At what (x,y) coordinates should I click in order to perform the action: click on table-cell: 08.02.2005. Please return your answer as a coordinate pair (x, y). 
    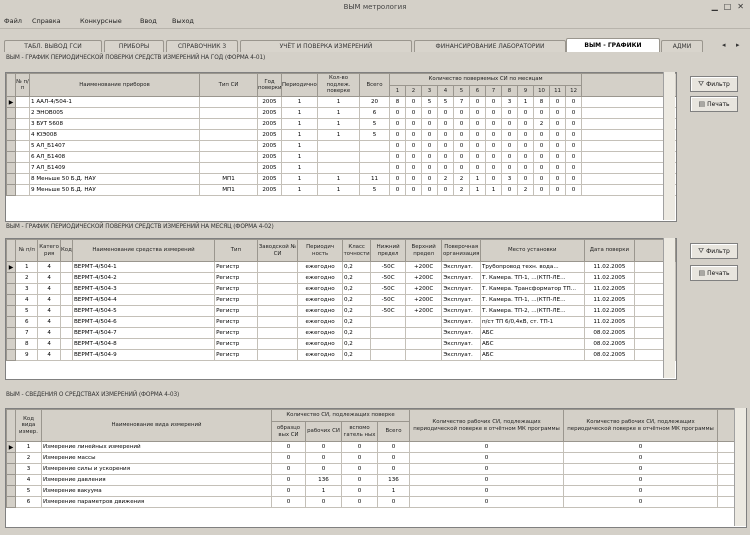
    Looking at the image, I should click on (609, 333).